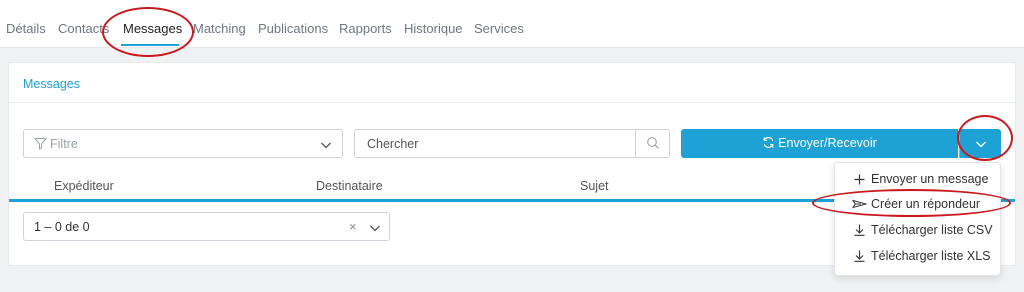 The height and width of the screenshot is (292, 1024). Describe the element at coordinates (84, 186) in the screenshot. I see `column-header-sender: Expéditeur` at that location.